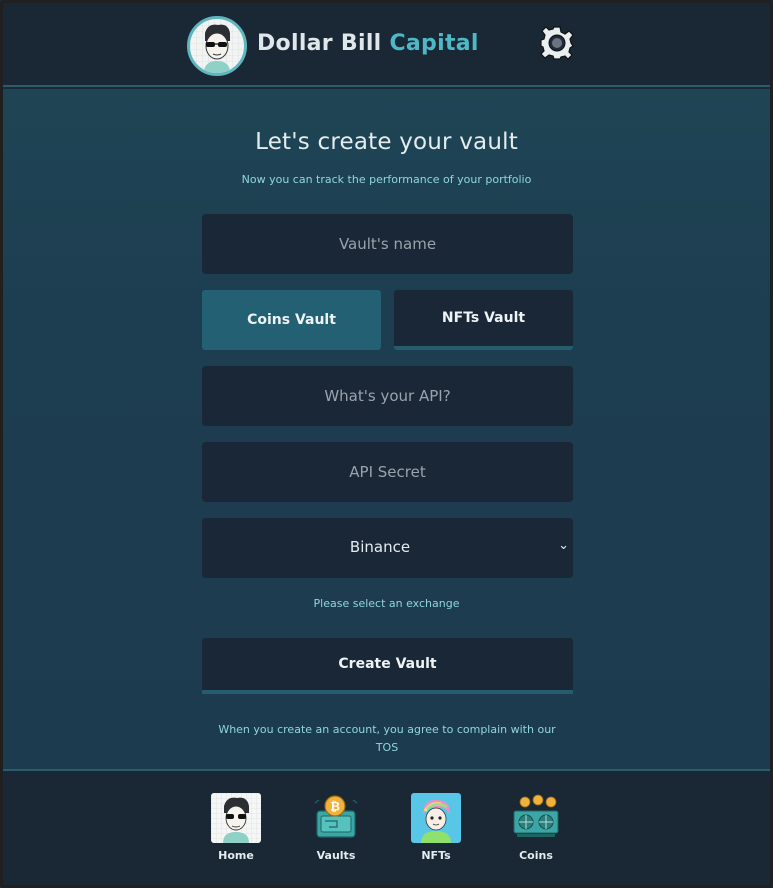 Image resolution: width=773 pixels, height=888 pixels. Describe the element at coordinates (291, 320) in the screenshot. I see `coins-vault-button: Coins Vault` at that location.